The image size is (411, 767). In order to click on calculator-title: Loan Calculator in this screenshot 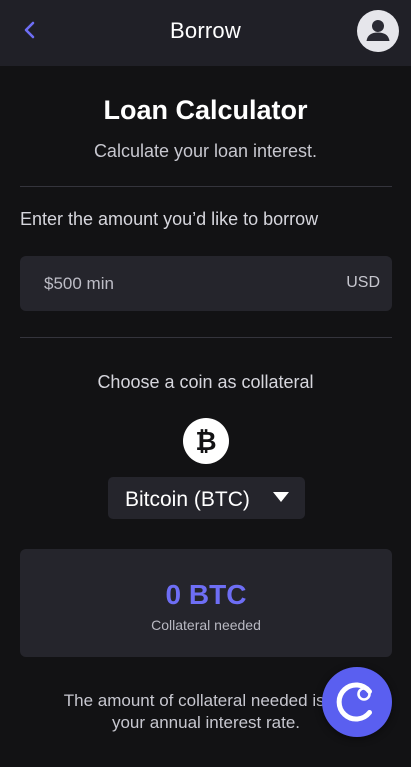, I will do `click(205, 110)`.